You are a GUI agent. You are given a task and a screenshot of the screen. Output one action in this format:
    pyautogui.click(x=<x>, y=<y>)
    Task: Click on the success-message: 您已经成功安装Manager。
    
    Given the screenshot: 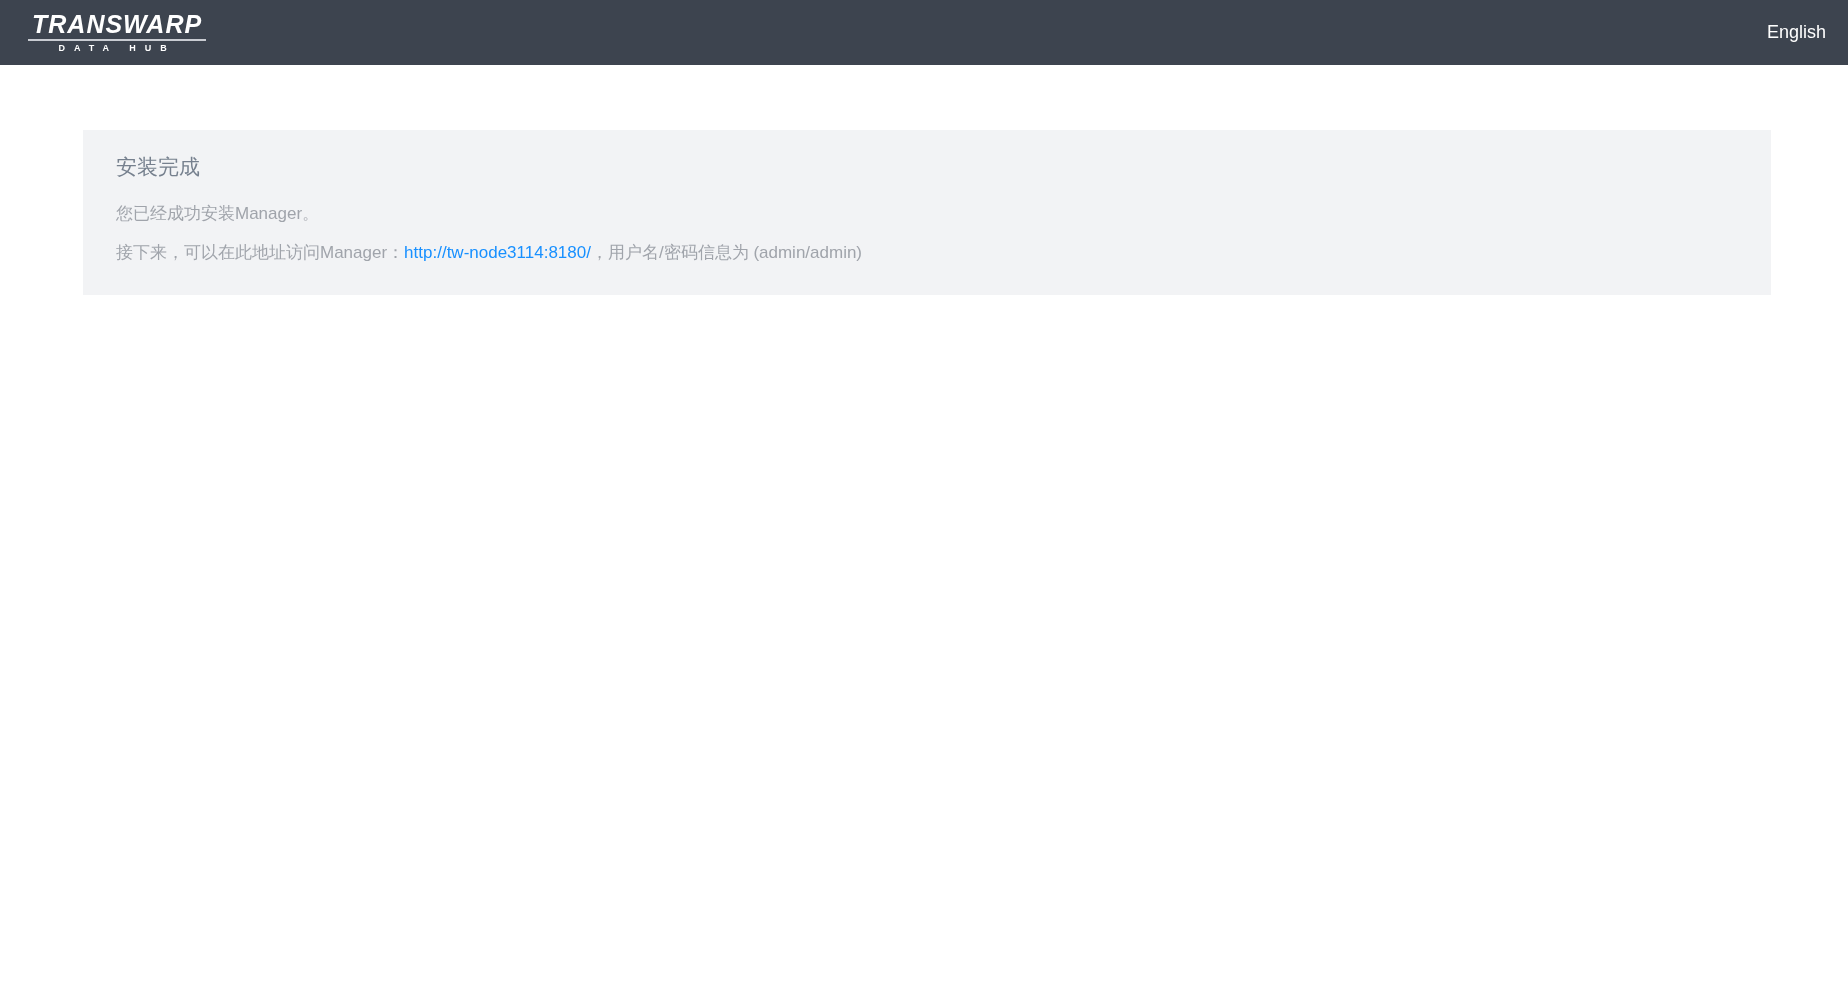 What is the action you would take?
    pyautogui.click(x=218, y=214)
    